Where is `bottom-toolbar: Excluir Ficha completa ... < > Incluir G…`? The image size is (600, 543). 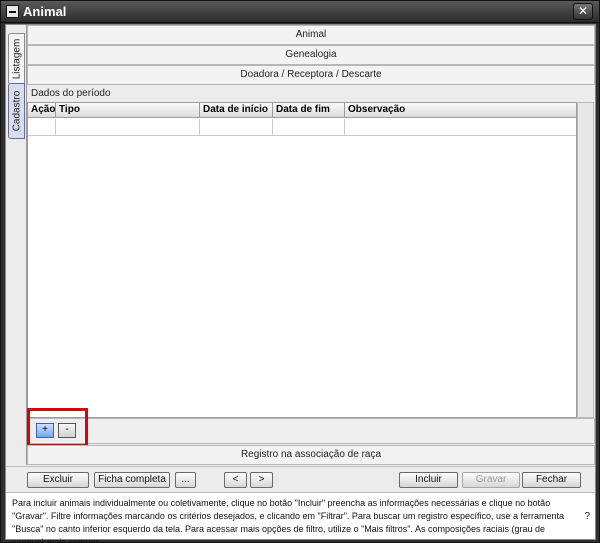
bottom-toolbar: Excluir Ficha completa ... < > Incluir G… is located at coordinates (300, 479).